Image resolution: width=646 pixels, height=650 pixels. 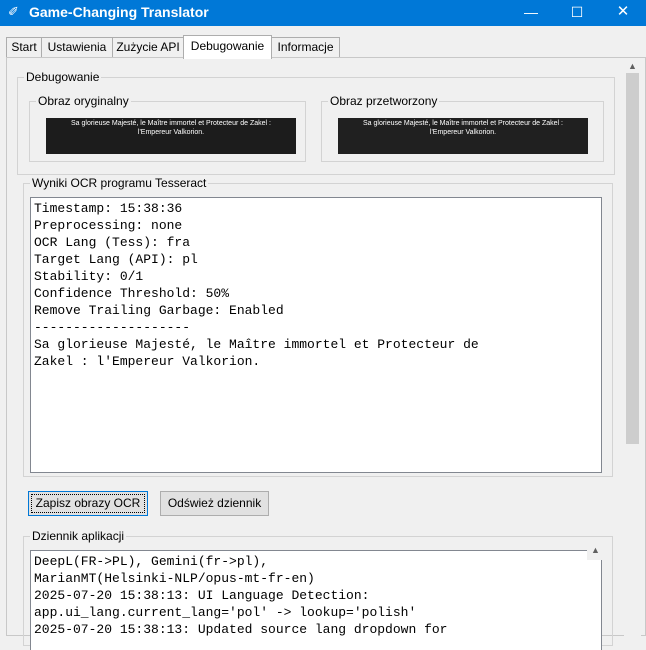 What do you see at coordinates (632, 258) in the screenshot?
I see `scrollbar-thumb` at bounding box center [632, 258].